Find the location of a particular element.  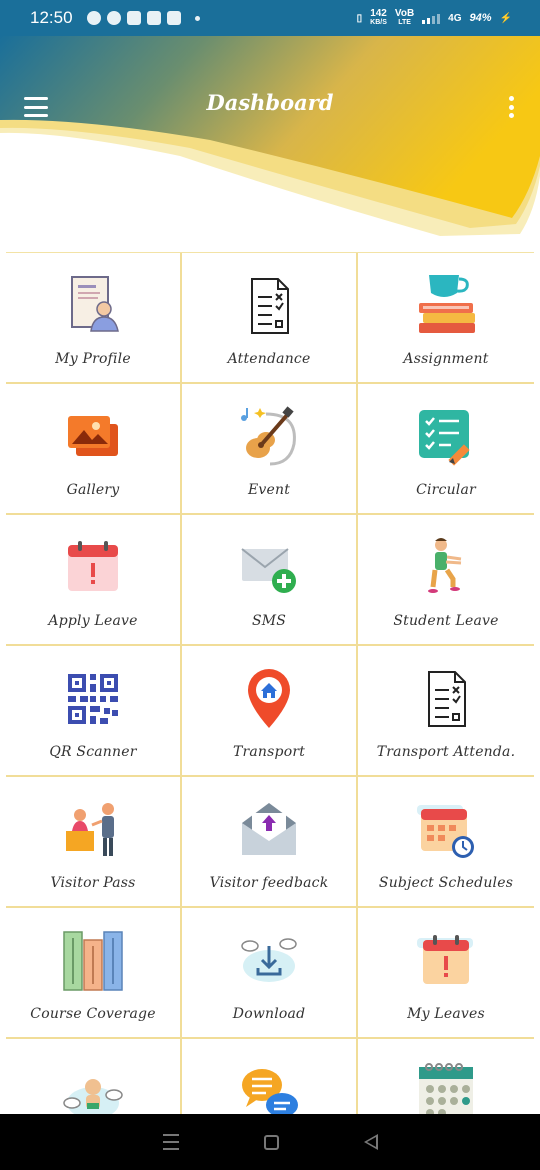

tile-student-leave: Student Leave is located at coordinates (446, 580).